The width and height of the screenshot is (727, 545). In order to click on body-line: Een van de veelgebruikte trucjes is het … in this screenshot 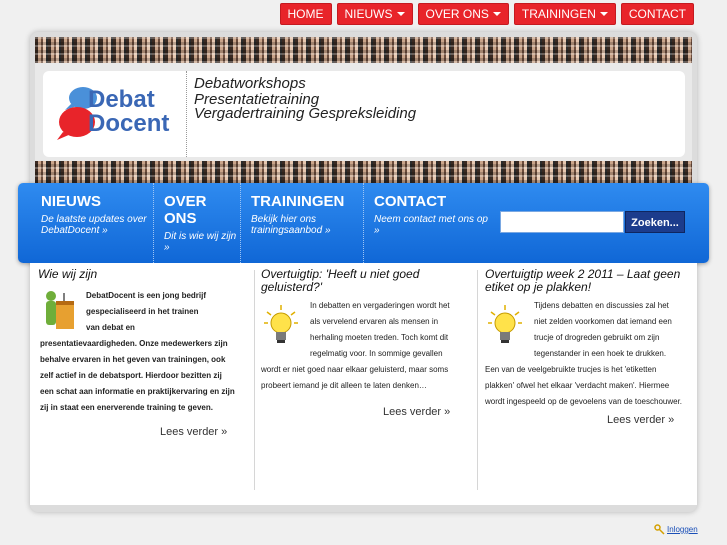, I will do `click(571, 369)`.